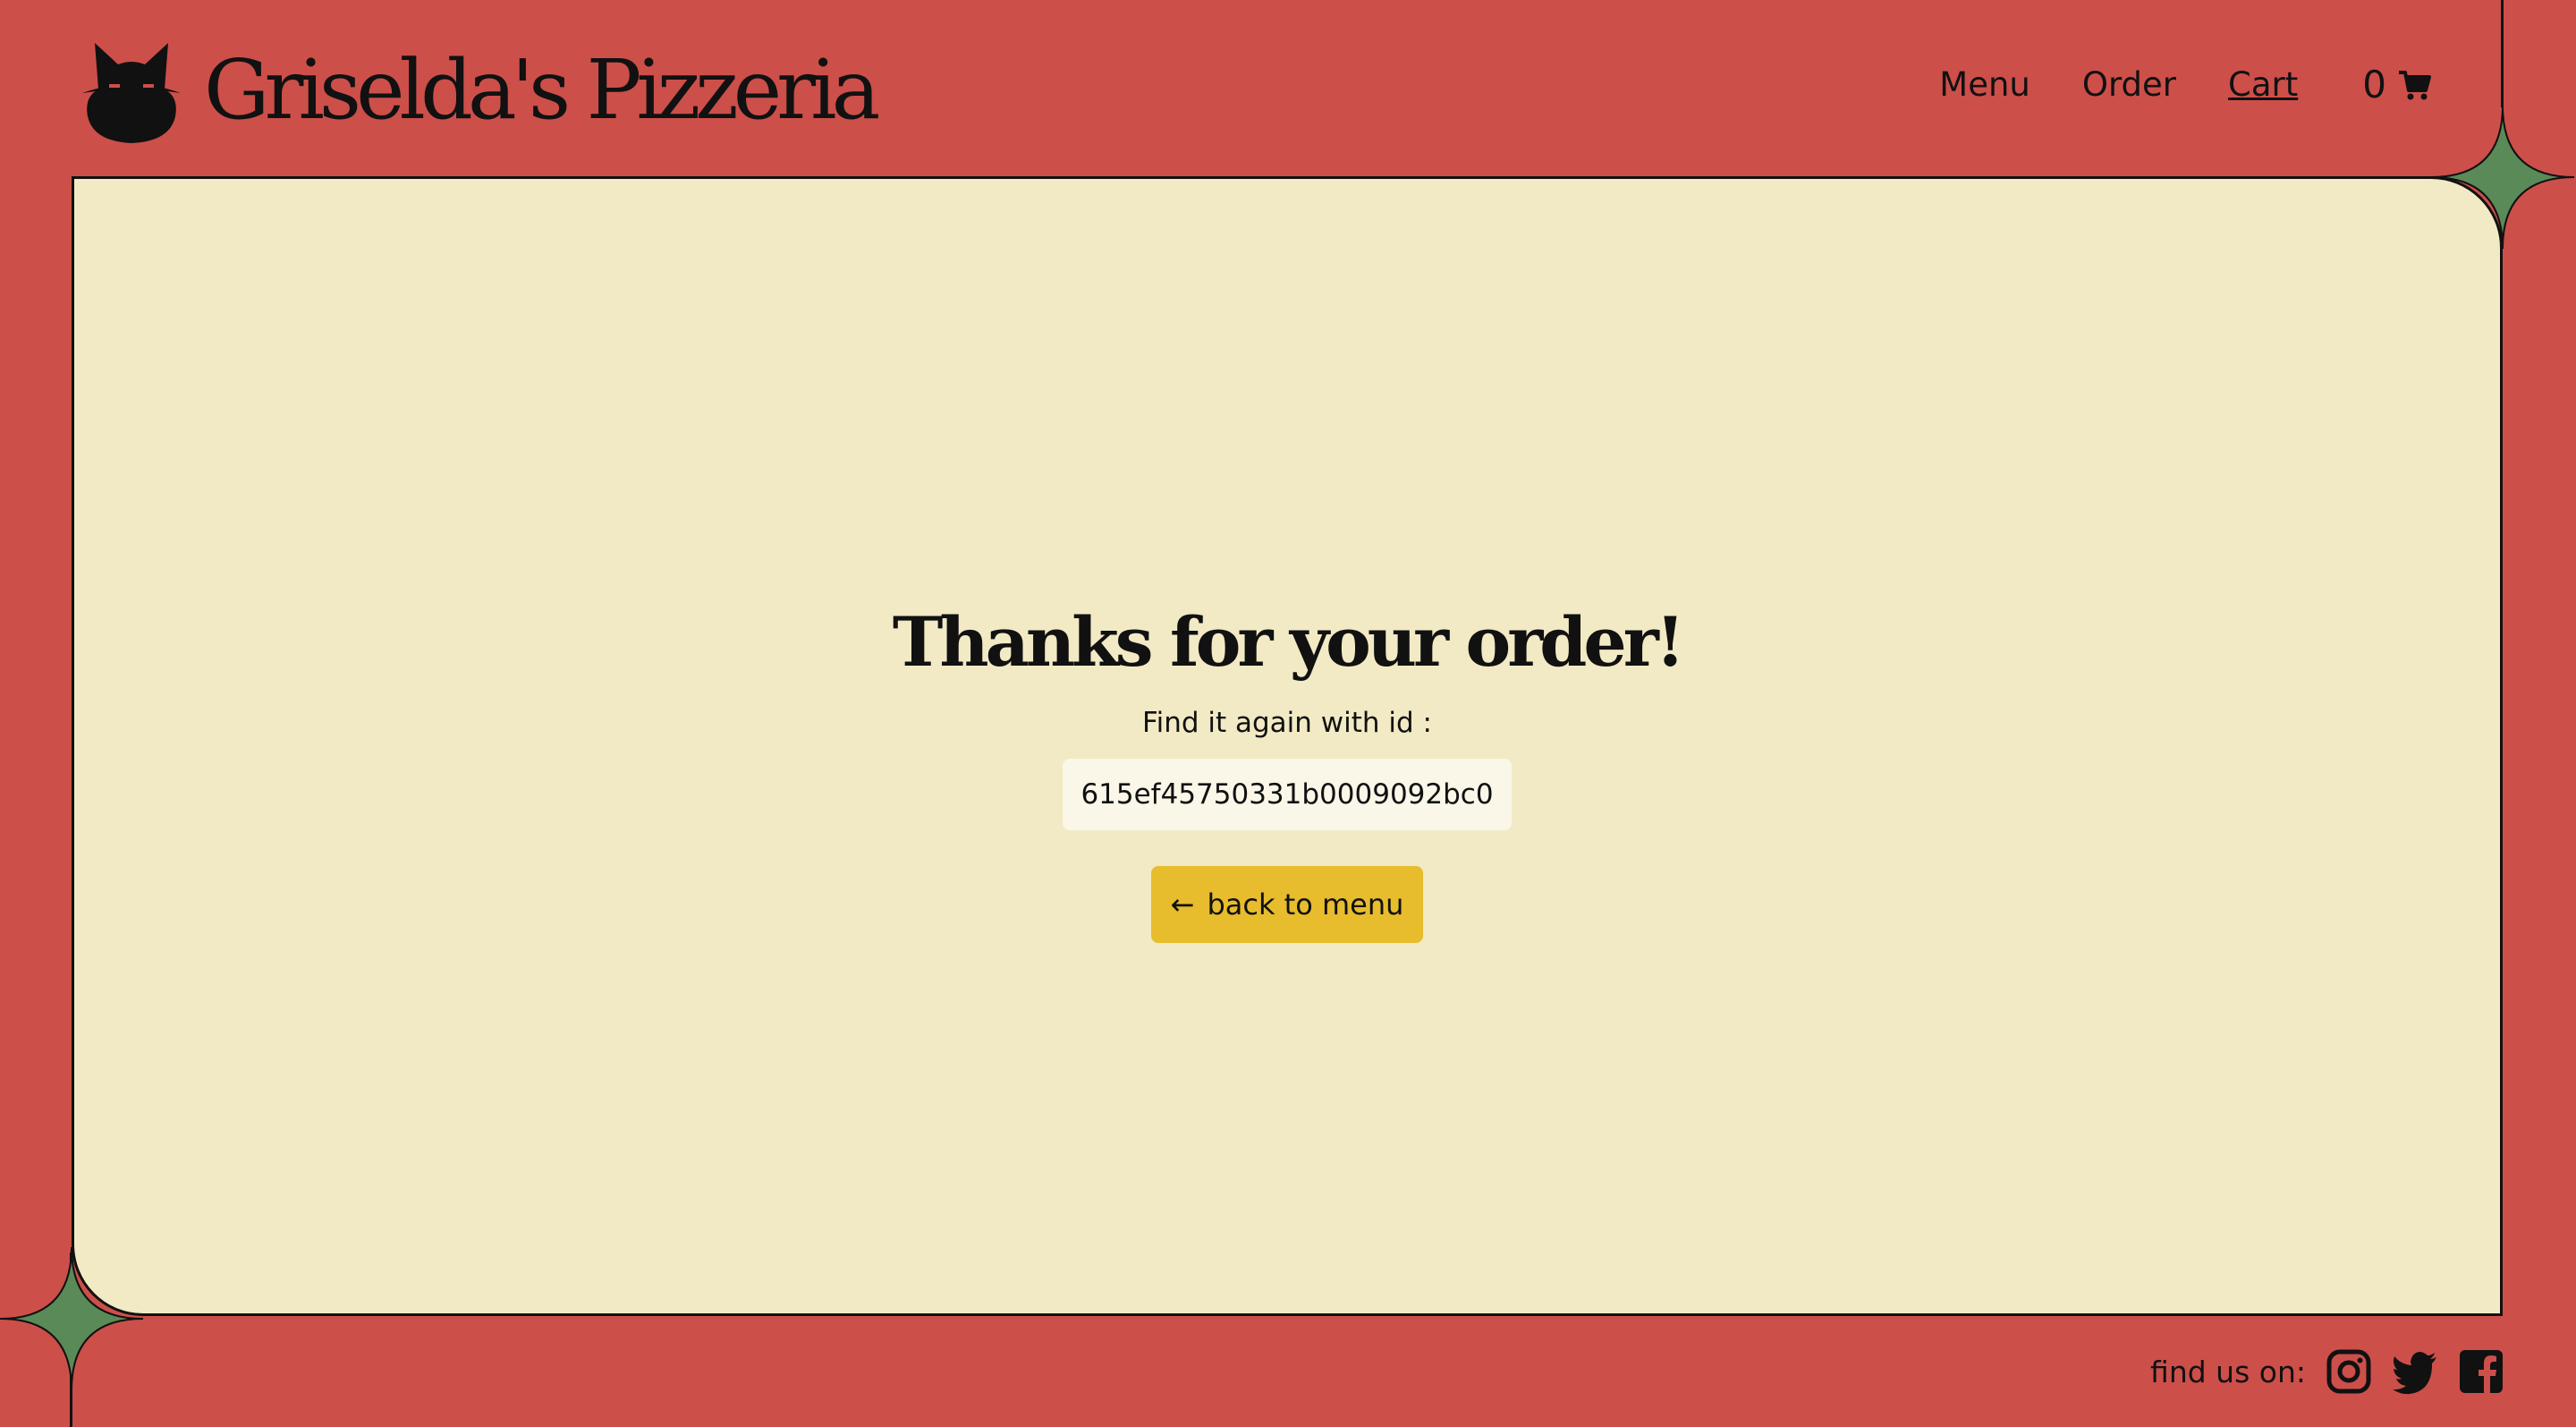  What do you see at coordinates (2397, 84) in the screenshot?
I see `cart-button: 0` at bounding box center [2397, 84].